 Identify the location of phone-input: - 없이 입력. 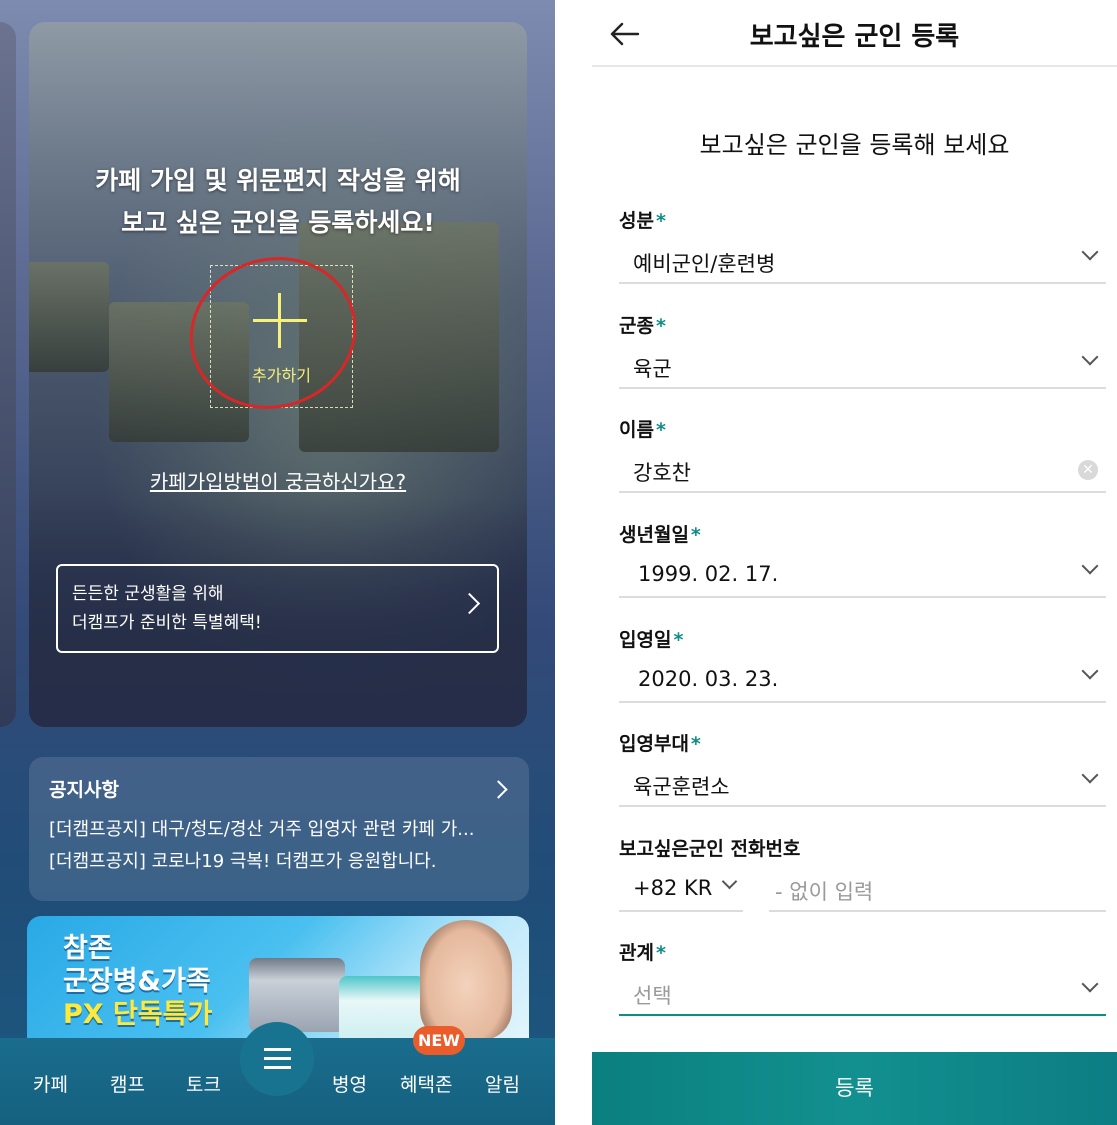
(937, 889).